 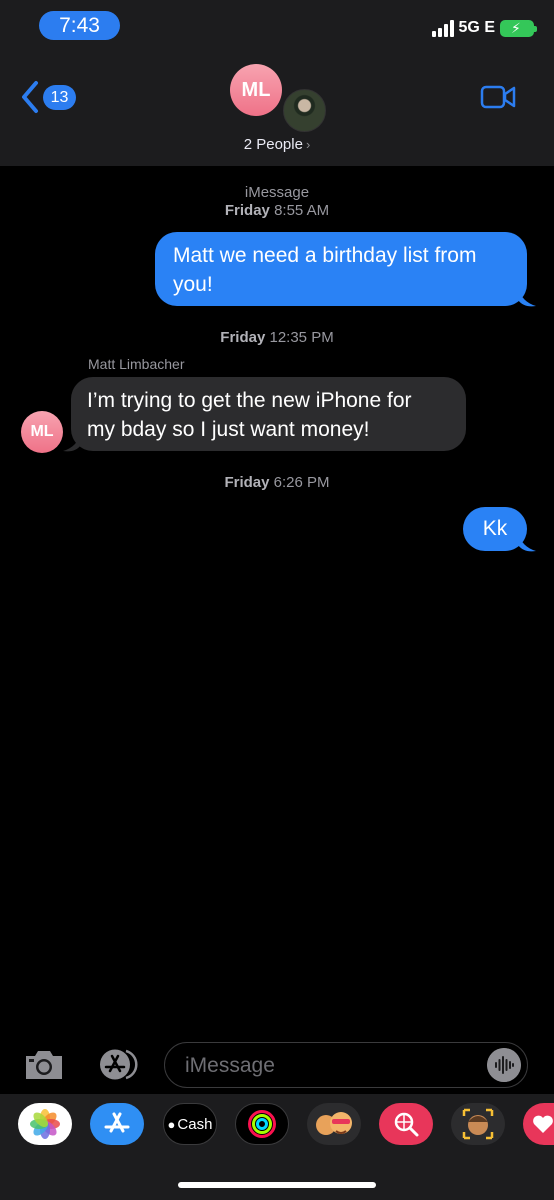 I want to click on network-type: 5G E, so click(x=476, y=27).